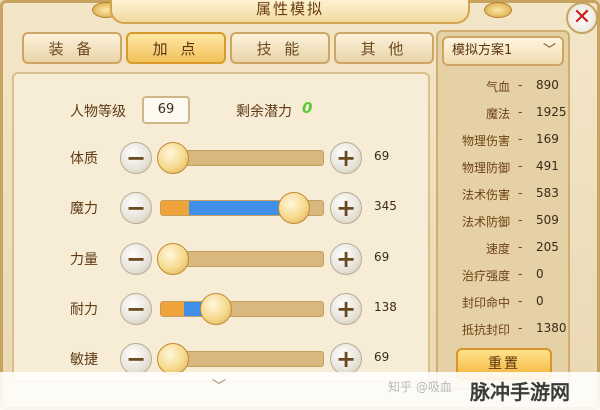  I want to click on attribute-label: 耐力, so click(84, 310).